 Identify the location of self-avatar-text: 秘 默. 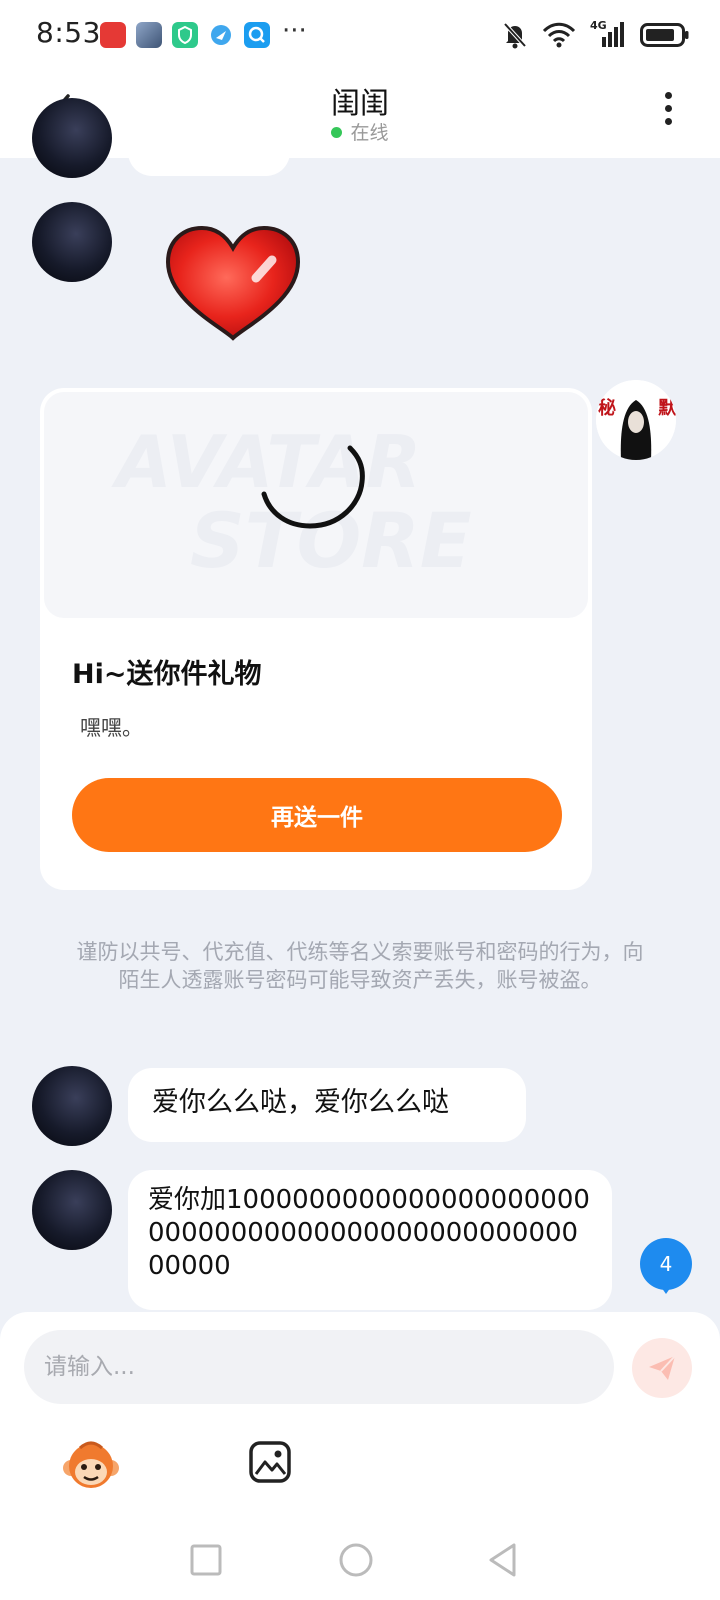
(637, 408).